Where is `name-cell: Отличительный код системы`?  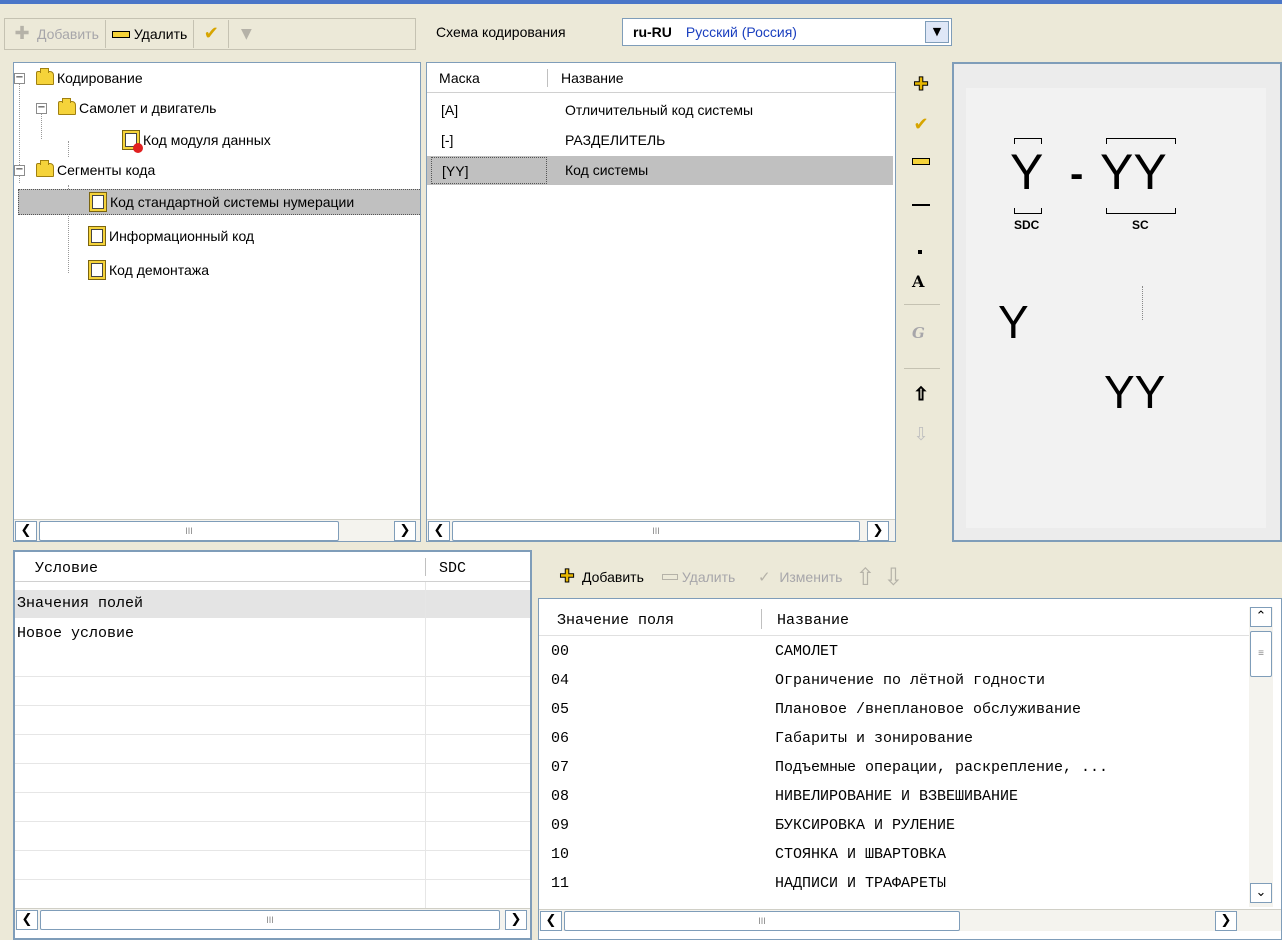
name-cell: Отличительный код системы is located at coordinates (659, 110).